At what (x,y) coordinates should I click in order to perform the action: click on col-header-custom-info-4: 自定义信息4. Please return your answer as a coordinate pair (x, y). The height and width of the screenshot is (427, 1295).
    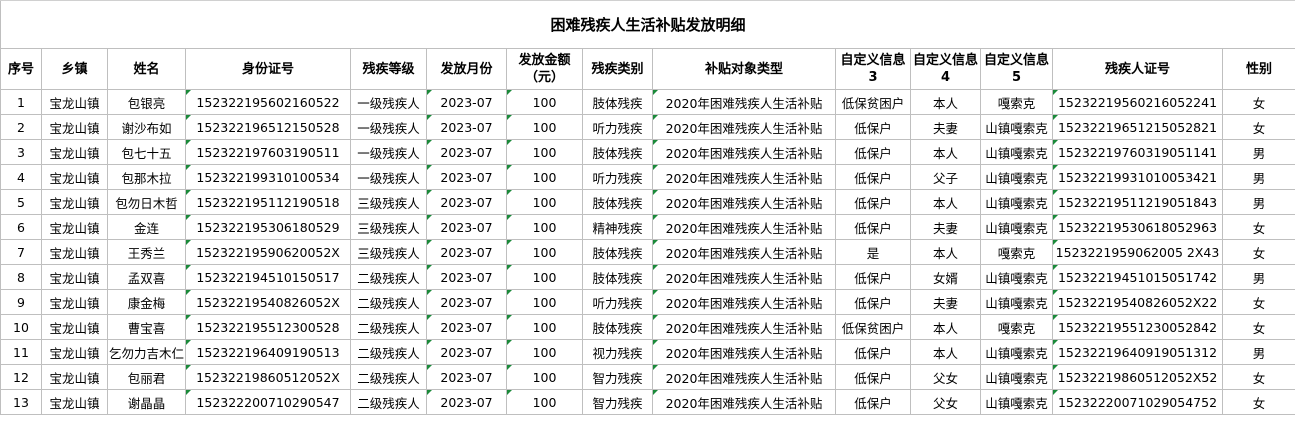
    Looking at the image, I should click on (945, 69).